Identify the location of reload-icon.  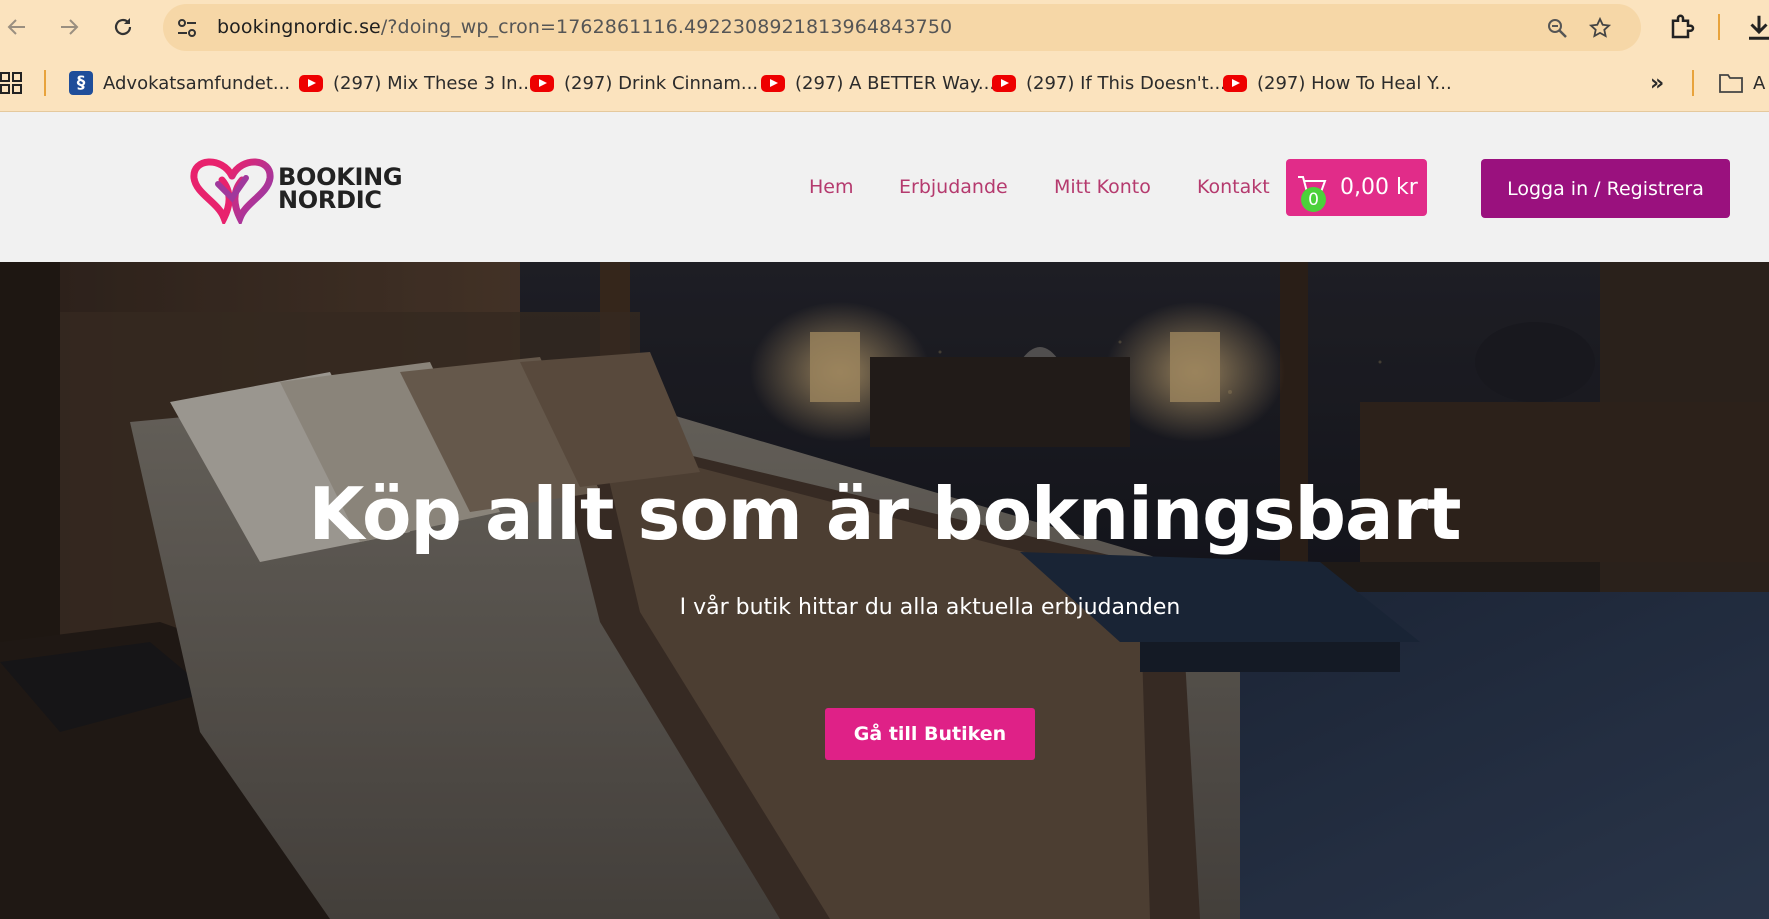
(123, 27).